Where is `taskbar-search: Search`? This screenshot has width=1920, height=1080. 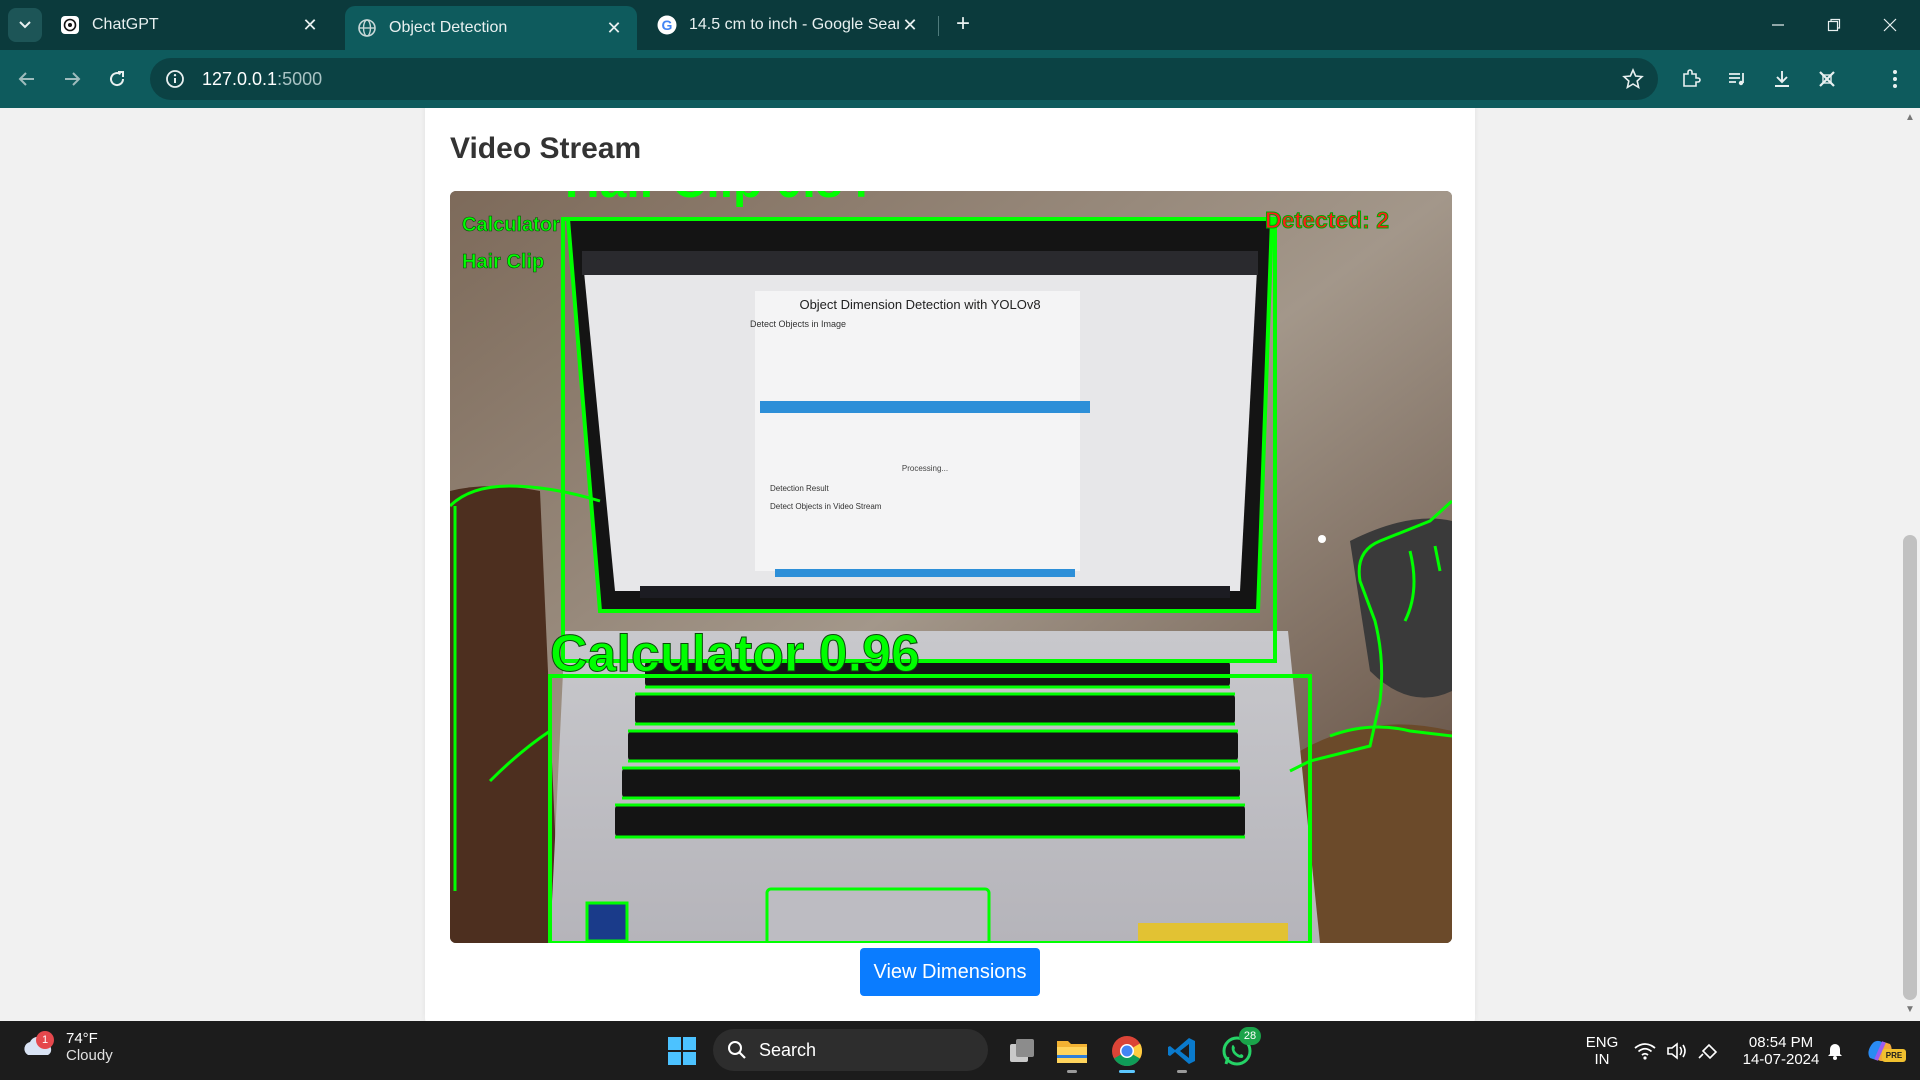 taskbar-search: Search is located at coordinates (850, 1050).